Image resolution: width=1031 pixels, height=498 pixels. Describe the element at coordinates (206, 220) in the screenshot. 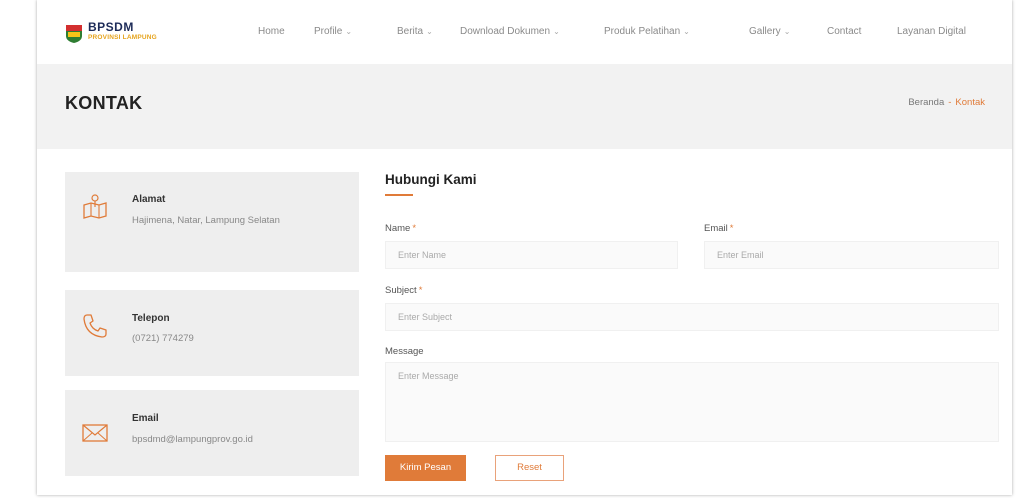

I see `address-text: Hajimena, Natar, Lampung Selatan` at that location.